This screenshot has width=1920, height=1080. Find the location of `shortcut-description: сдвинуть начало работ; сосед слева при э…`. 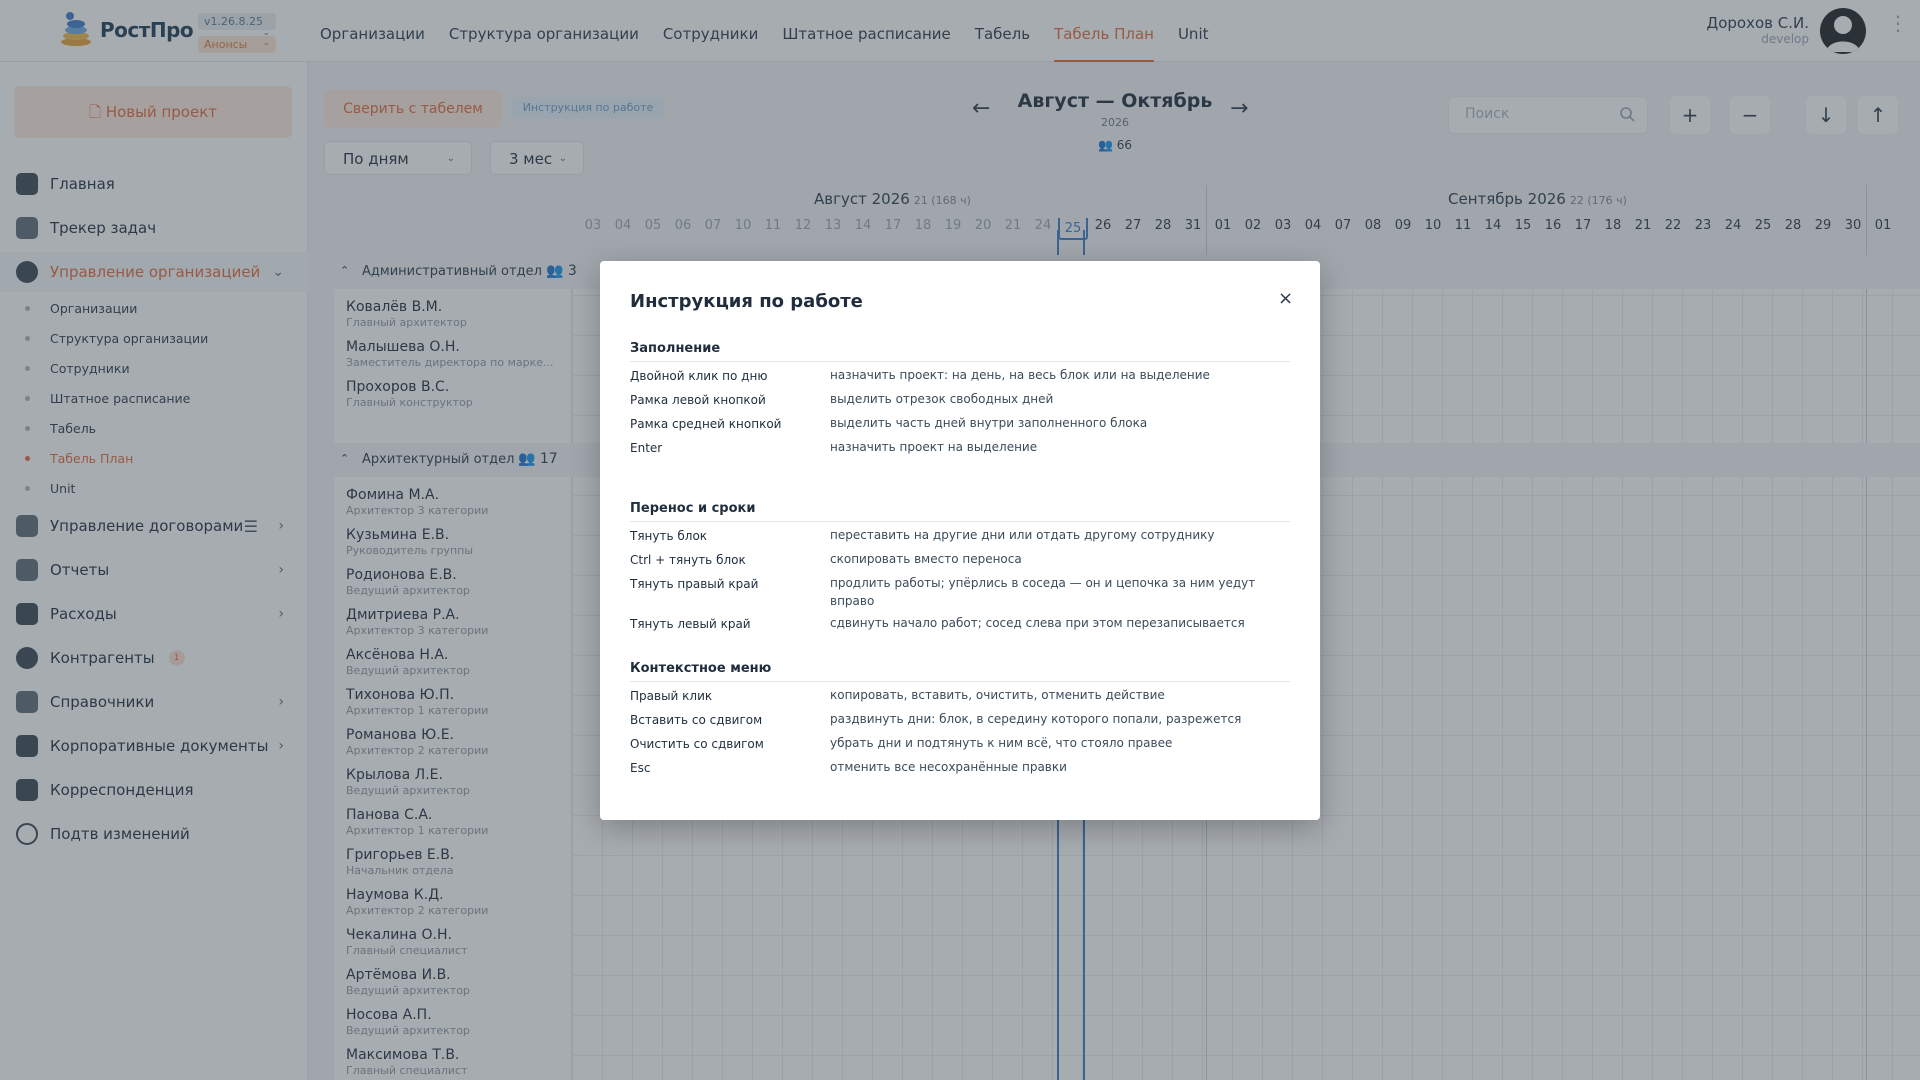

shortcut-description: сдвинуть начало работ; сосед слева при э… is located at coordinates (1037, 623).